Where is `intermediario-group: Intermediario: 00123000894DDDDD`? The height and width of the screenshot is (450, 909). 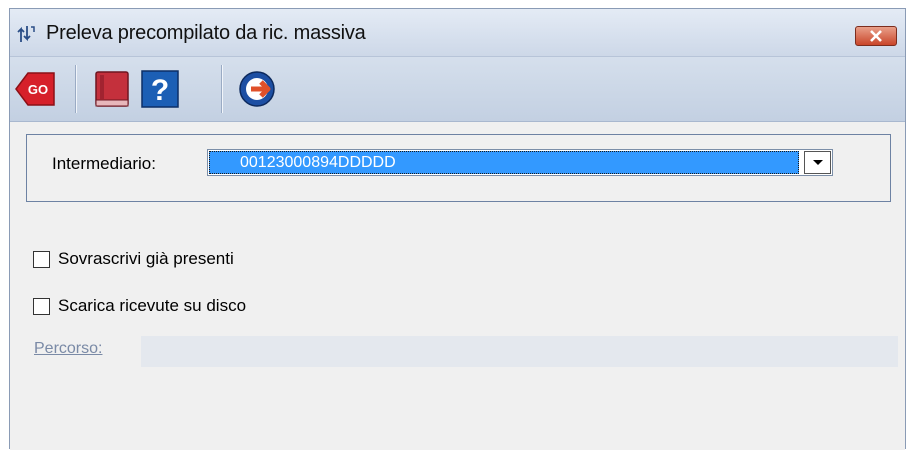 intermediario-group: Intermediario: 00123000894DDDDD is located at coordinates (458, 168).